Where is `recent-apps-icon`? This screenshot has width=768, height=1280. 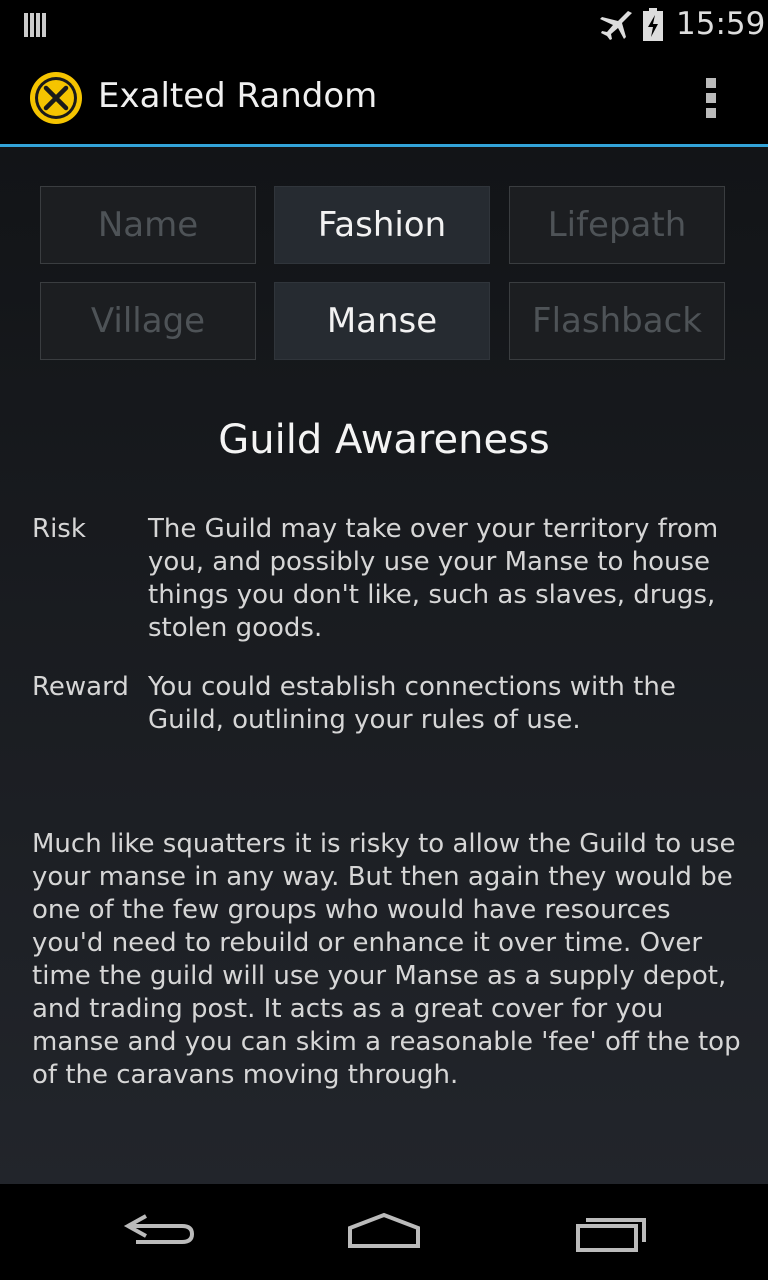
recent-apps-icon is located at coordinates (610, 1231).